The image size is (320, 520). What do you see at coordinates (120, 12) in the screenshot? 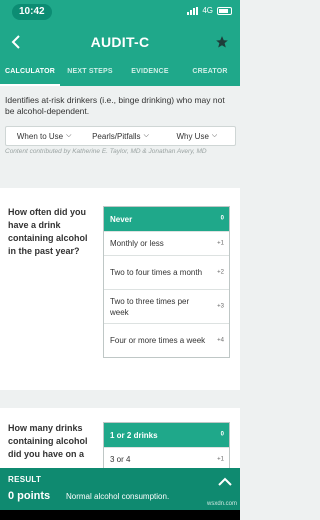
I see `status-bar: 10:42 4G` at bounding box center [120, 12].